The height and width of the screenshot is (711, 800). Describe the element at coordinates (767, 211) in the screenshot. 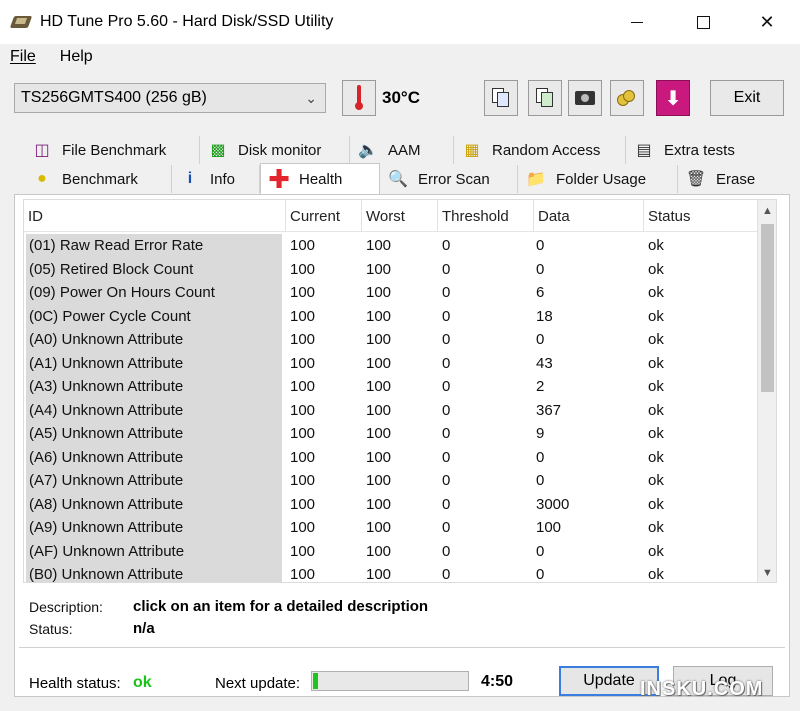

I see `scroll-up-icon: ▲` at that location.